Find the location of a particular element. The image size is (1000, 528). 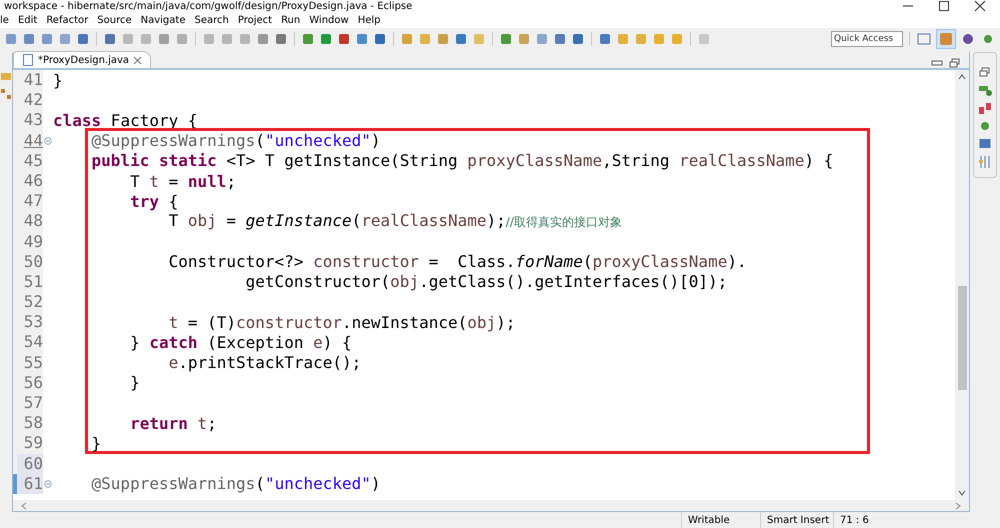

line-number: 52 is located at coordinates (30, 302).